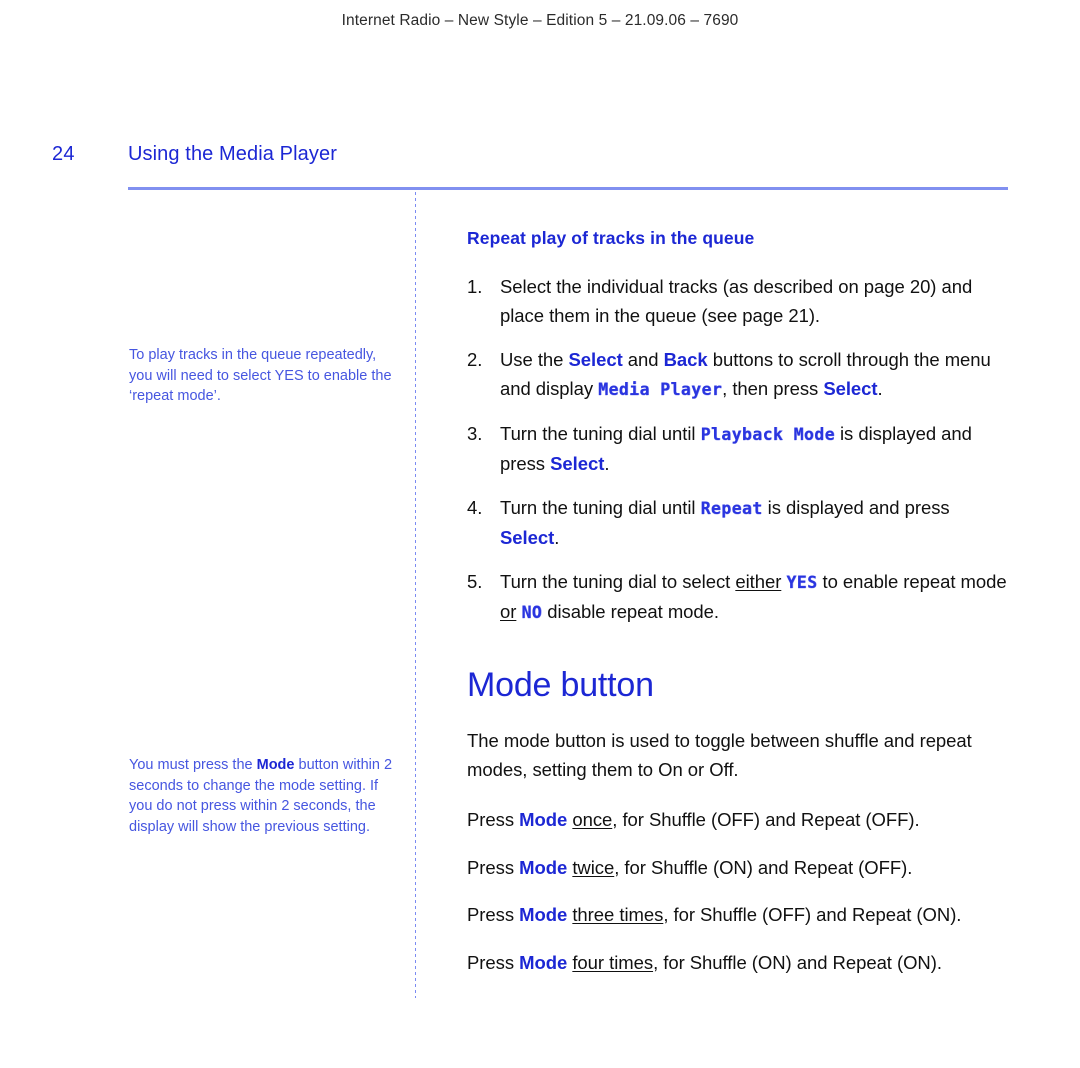 This screenshot has width=1080, height=1068. Describe the element at coordinates (767, 434) in the screenshot. I see `lcd-display-text: Playback Mode` at that location.